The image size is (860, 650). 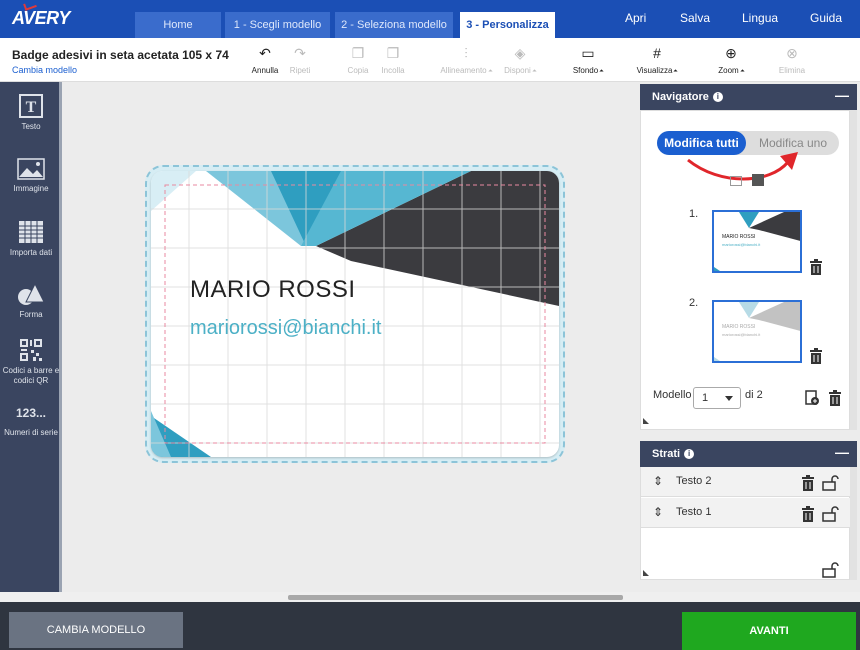 What do you see at coordinates (31, 188) in the screenshot?
I see `sidebar-item-label: Immagine` at bounding box center [31, 188].